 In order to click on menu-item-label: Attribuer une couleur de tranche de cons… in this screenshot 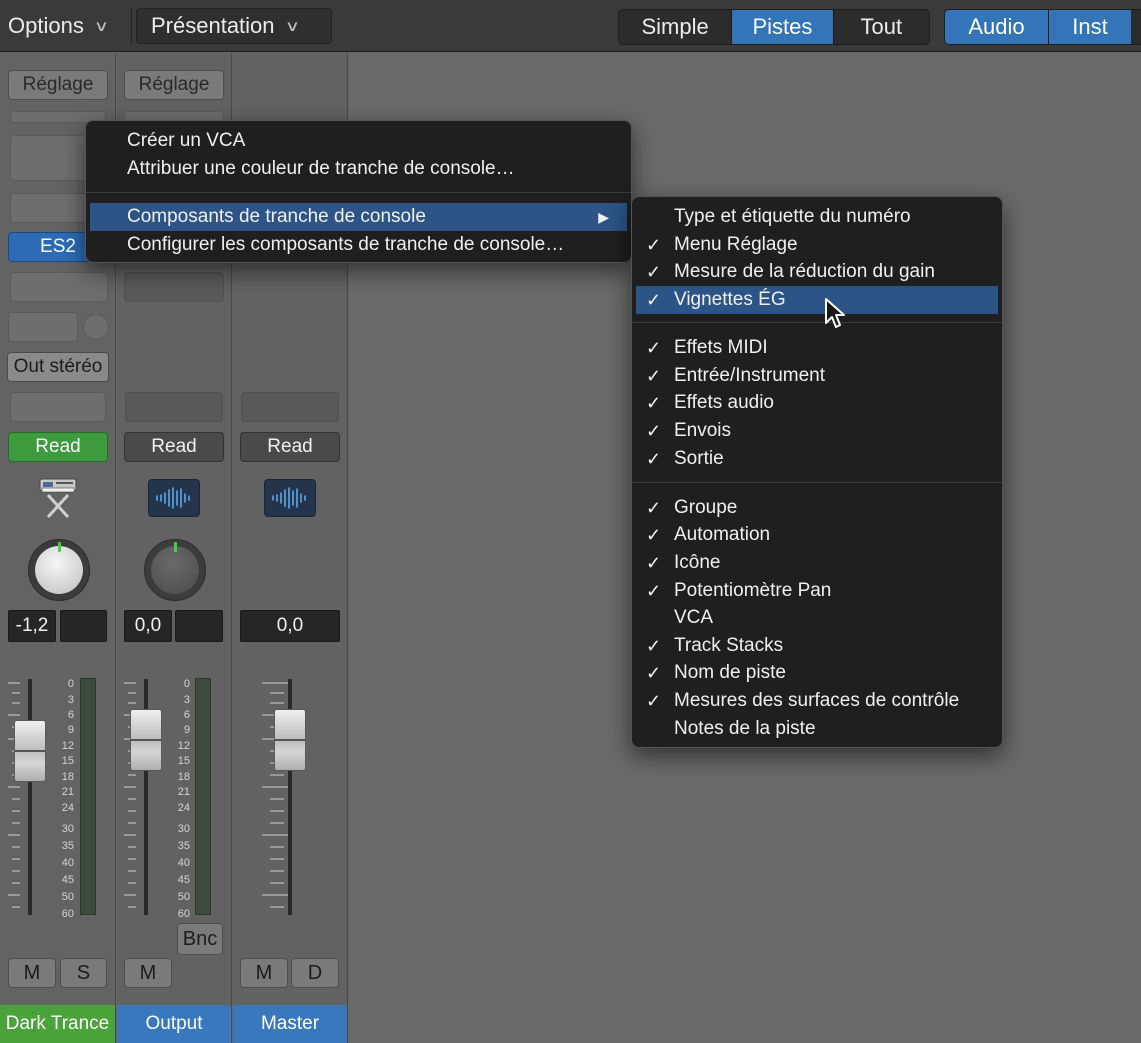, I will do `click(321, 168)`.